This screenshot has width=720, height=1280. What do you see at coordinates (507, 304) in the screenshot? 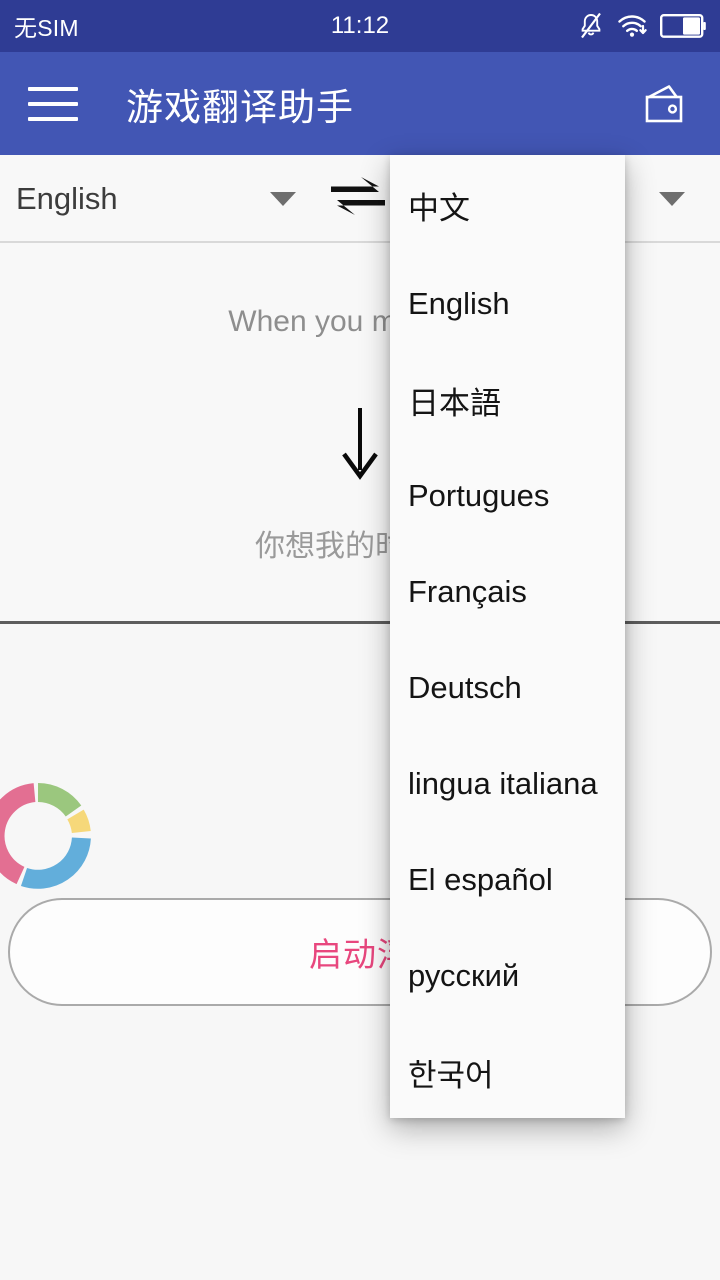
I see `dropdown-item-1: English` at bounding box center [507, 304].